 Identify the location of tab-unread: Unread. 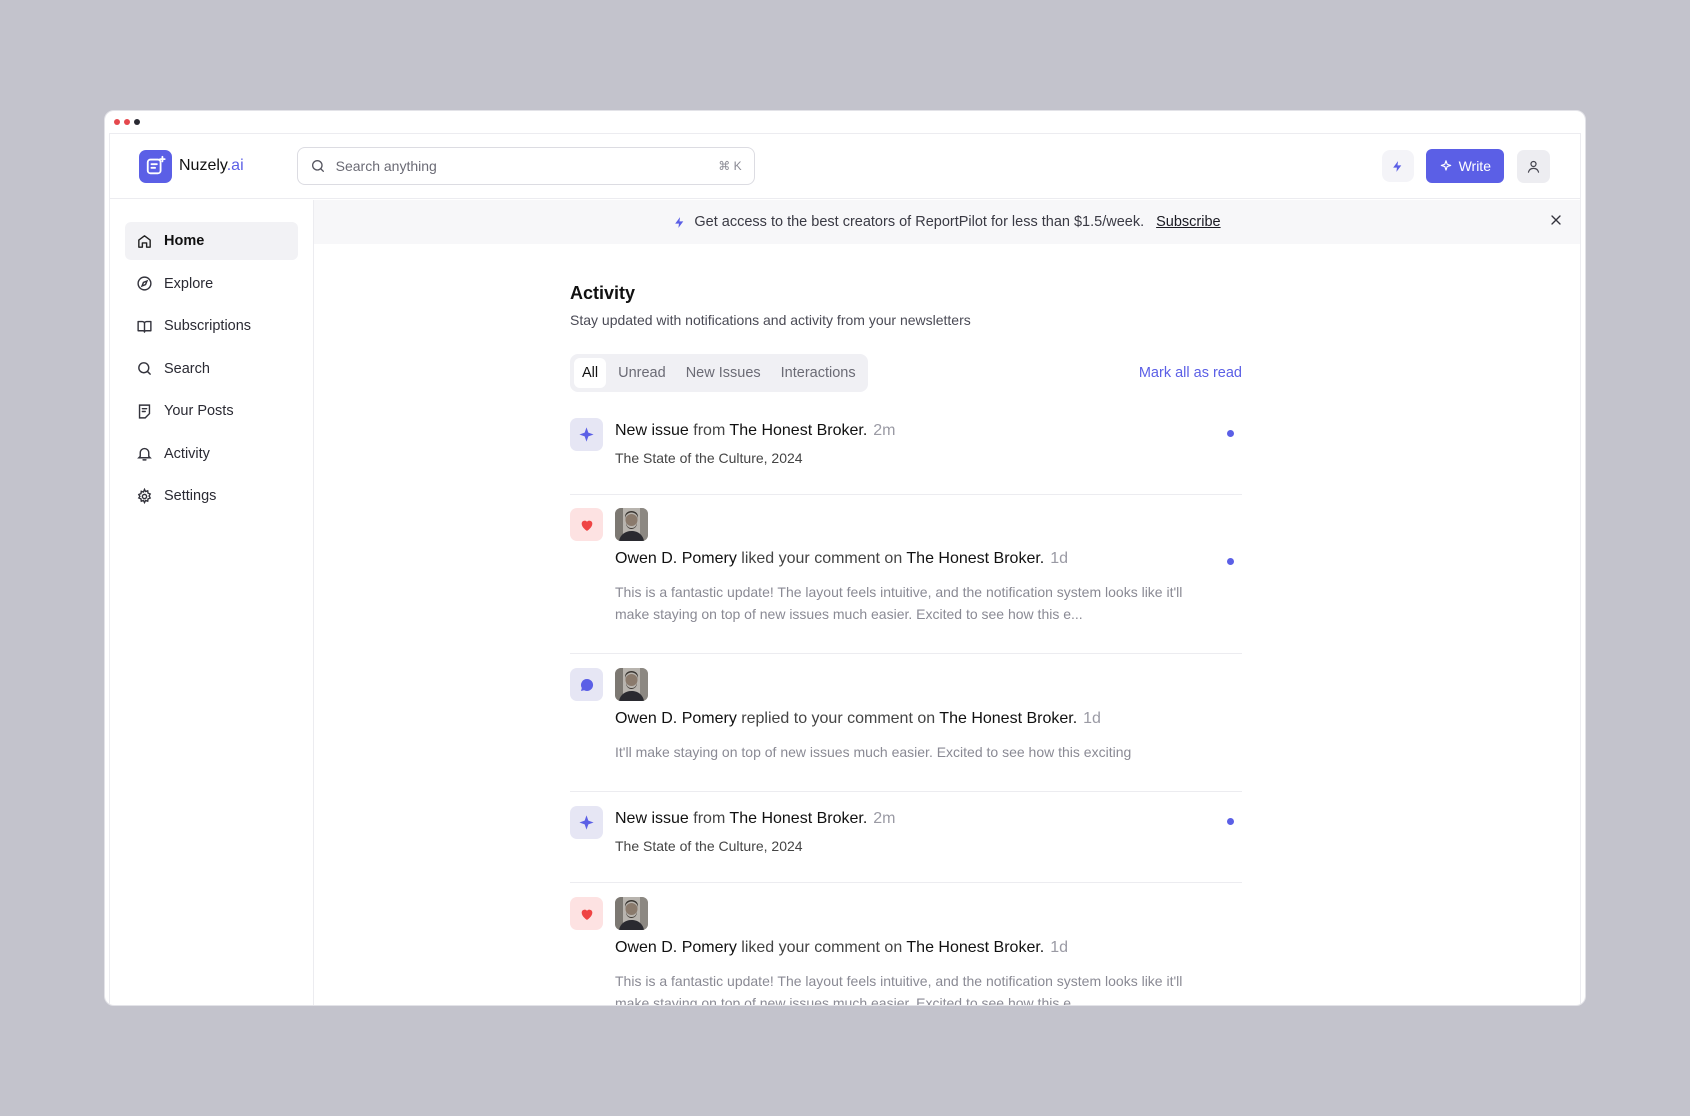
(642, 373).